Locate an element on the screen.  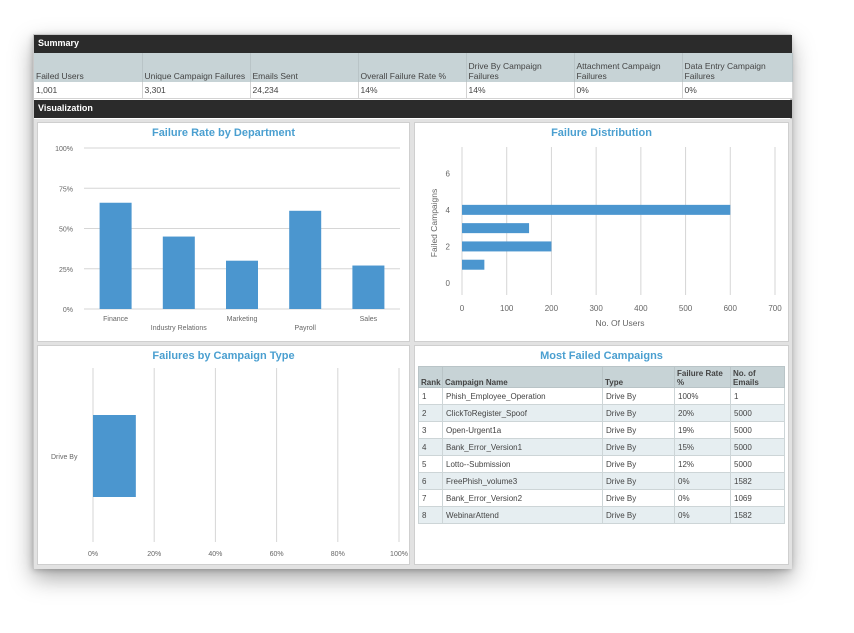
summary-value: 0% is located at coordinates (737, 90).